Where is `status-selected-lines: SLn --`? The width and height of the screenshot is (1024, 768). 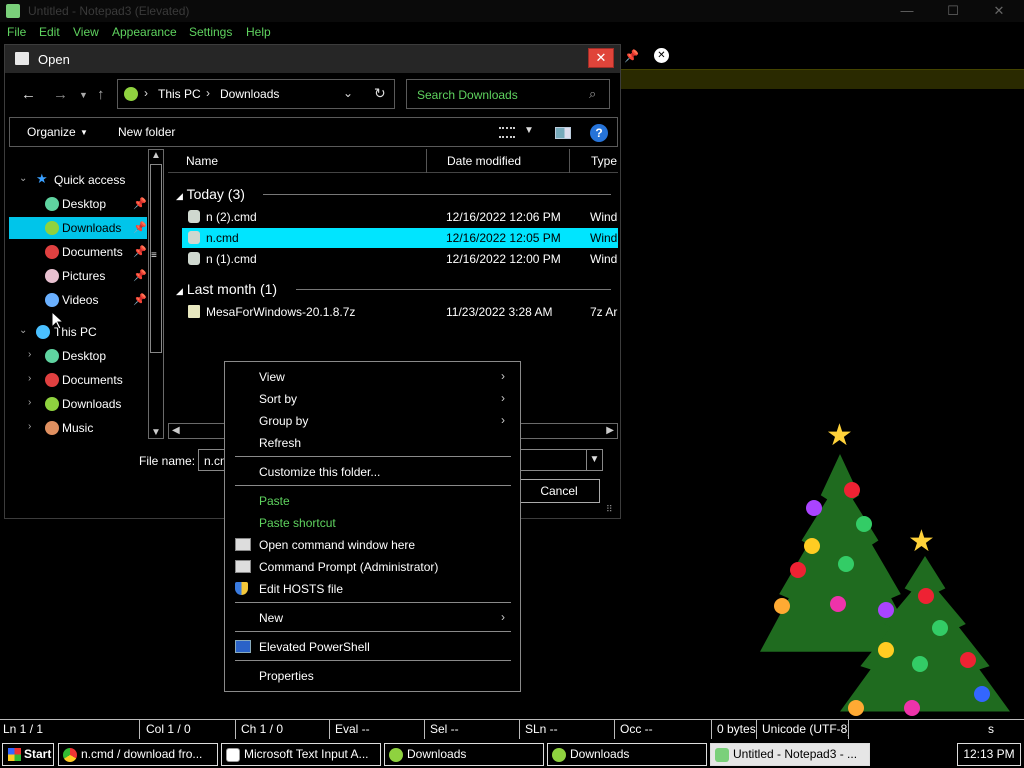
status-selected-lines: SLn -- is located at coordinates (568, 729).